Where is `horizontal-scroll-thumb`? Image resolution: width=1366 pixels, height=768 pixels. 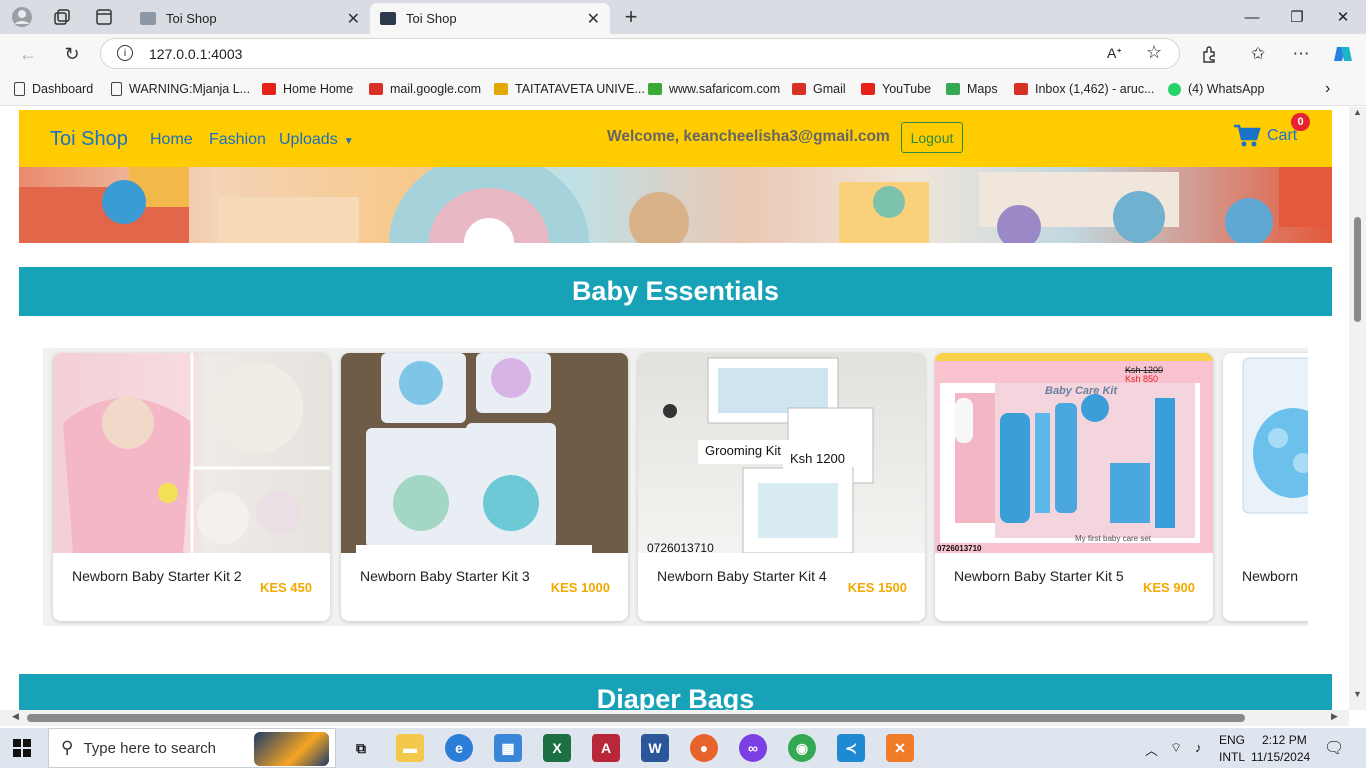
horizontal-scroll-thumb is located at coordinates (636, 718).